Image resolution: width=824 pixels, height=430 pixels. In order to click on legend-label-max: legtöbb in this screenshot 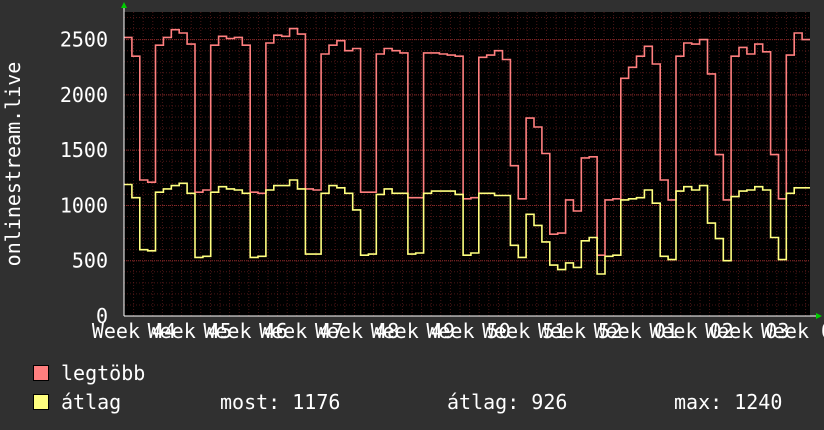, I will do `click(103, 373)`.